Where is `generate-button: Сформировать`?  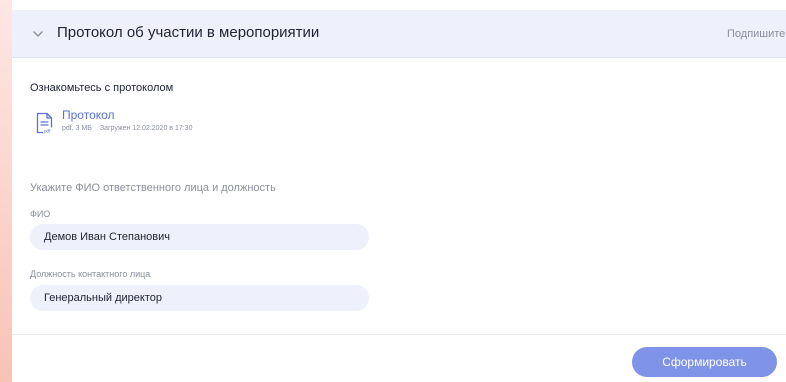
generate-button: Сформировать is located at coordinates (704, 362).